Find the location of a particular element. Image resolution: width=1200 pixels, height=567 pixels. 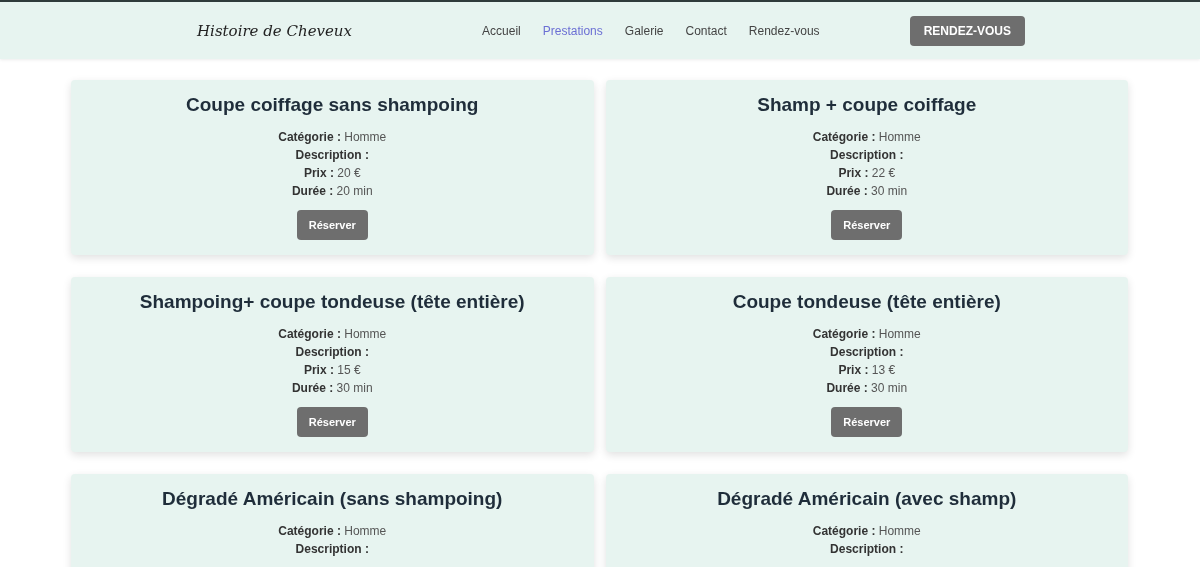

service-title: Shampoing+ coupe tondeuse (tête entière) is located at coordinates (332, 302).